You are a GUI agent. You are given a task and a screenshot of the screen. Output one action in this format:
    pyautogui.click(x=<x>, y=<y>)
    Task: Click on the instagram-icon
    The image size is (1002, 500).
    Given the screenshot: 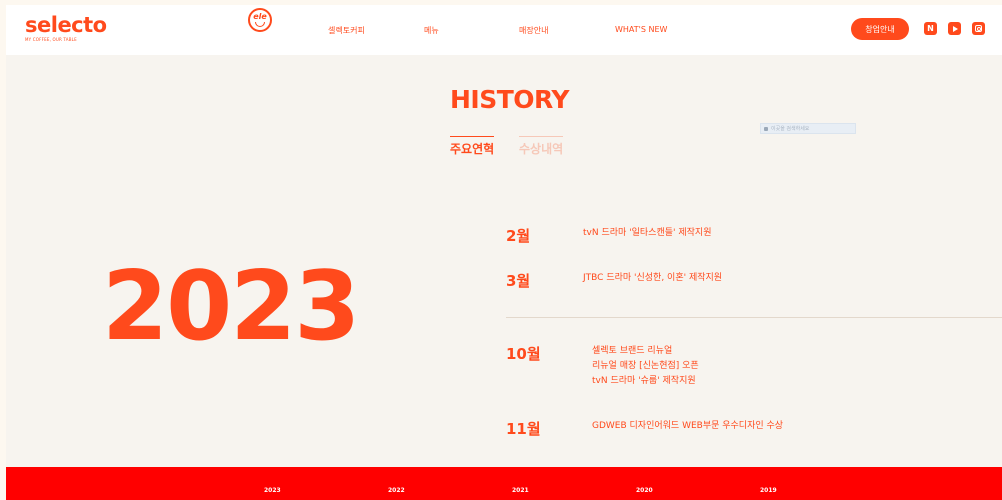 What is the action you would take?
    pyautogui.click(x=978, y=28)
    